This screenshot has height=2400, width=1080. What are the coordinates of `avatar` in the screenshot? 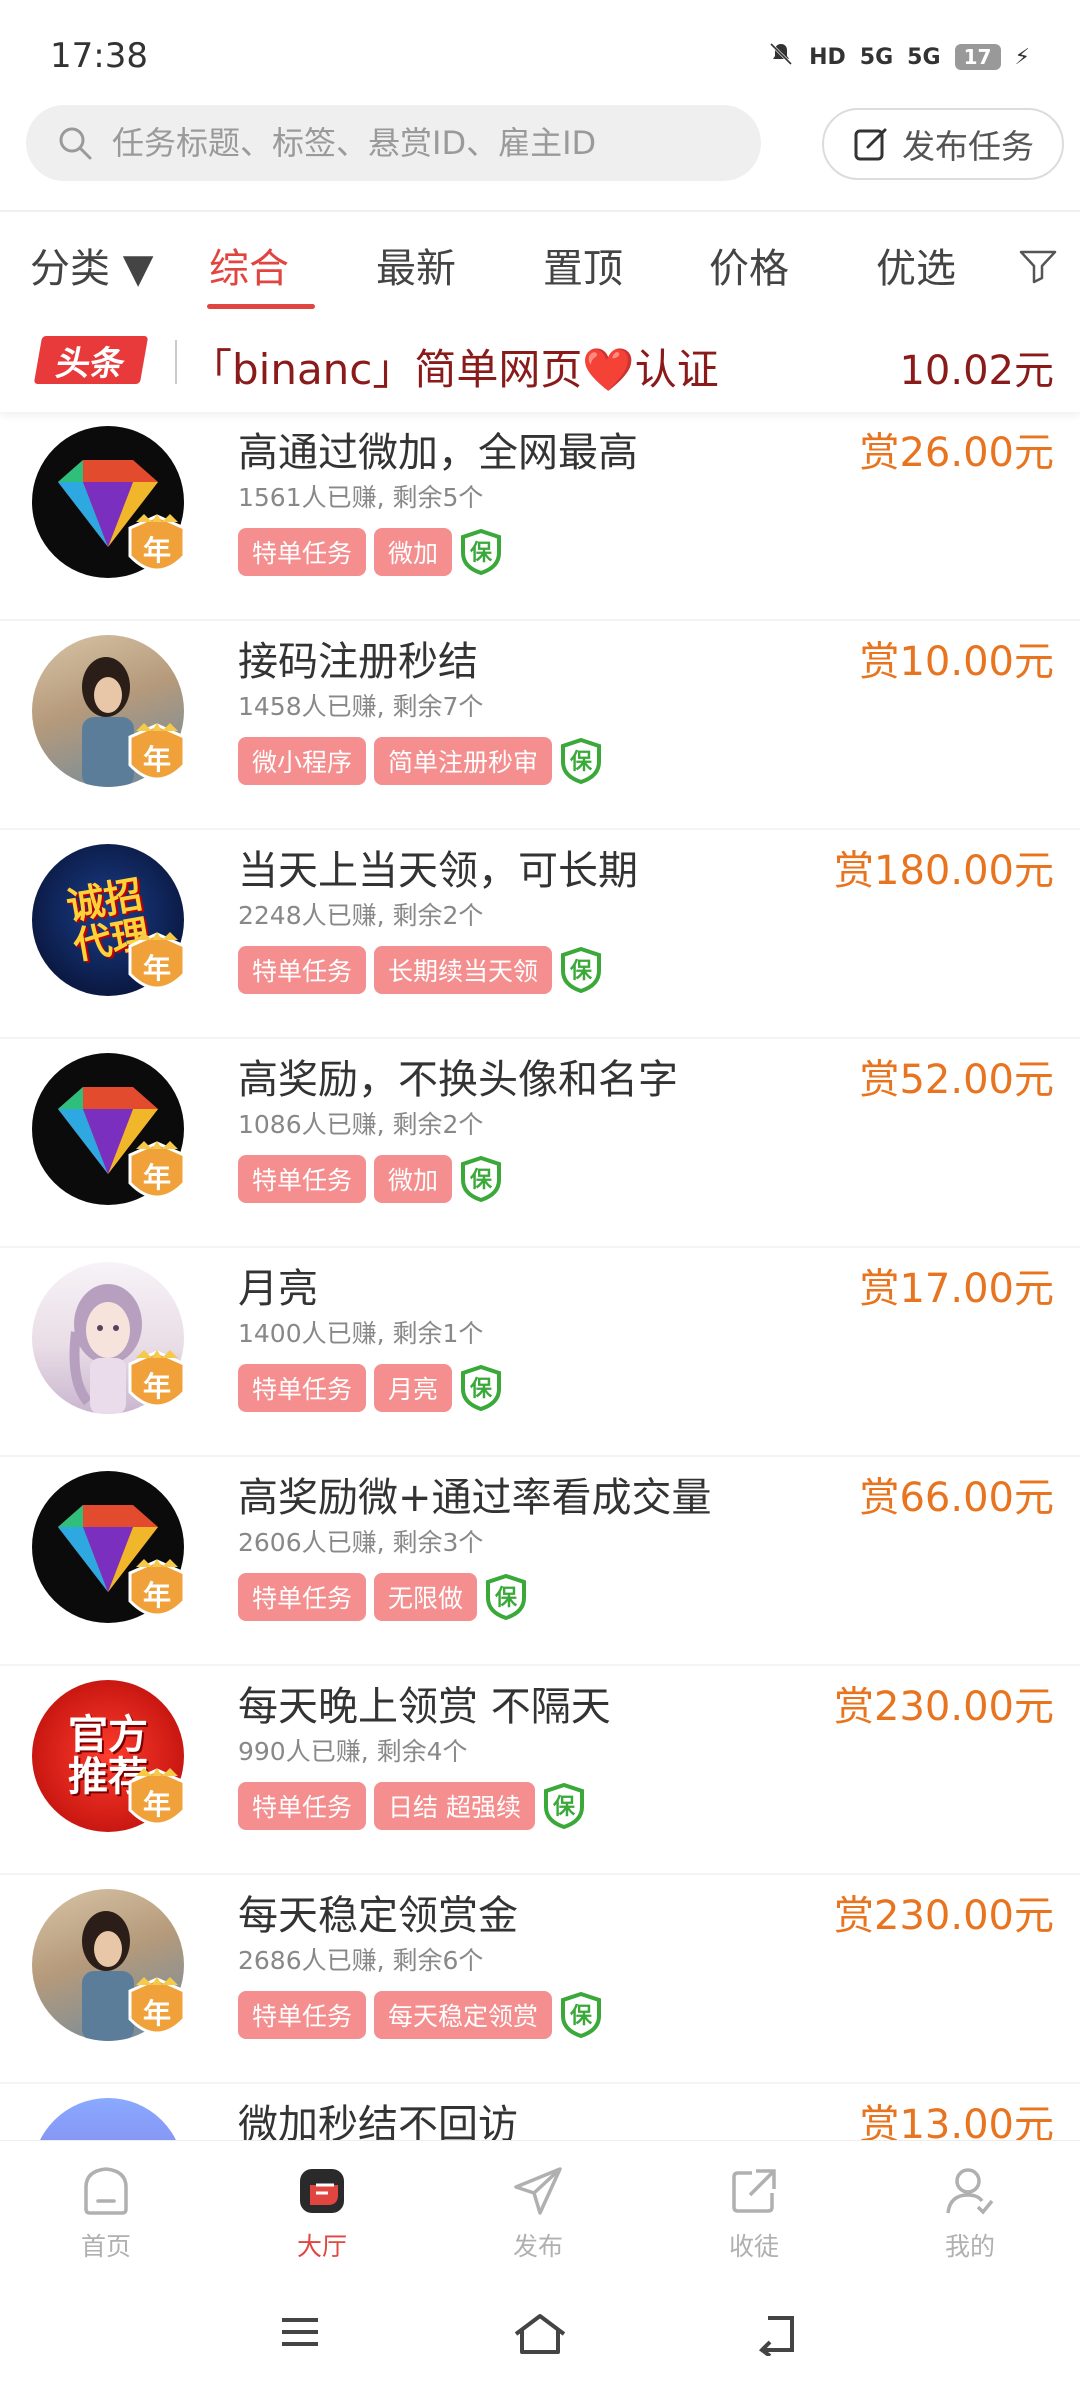 It's located at (108, 2119).